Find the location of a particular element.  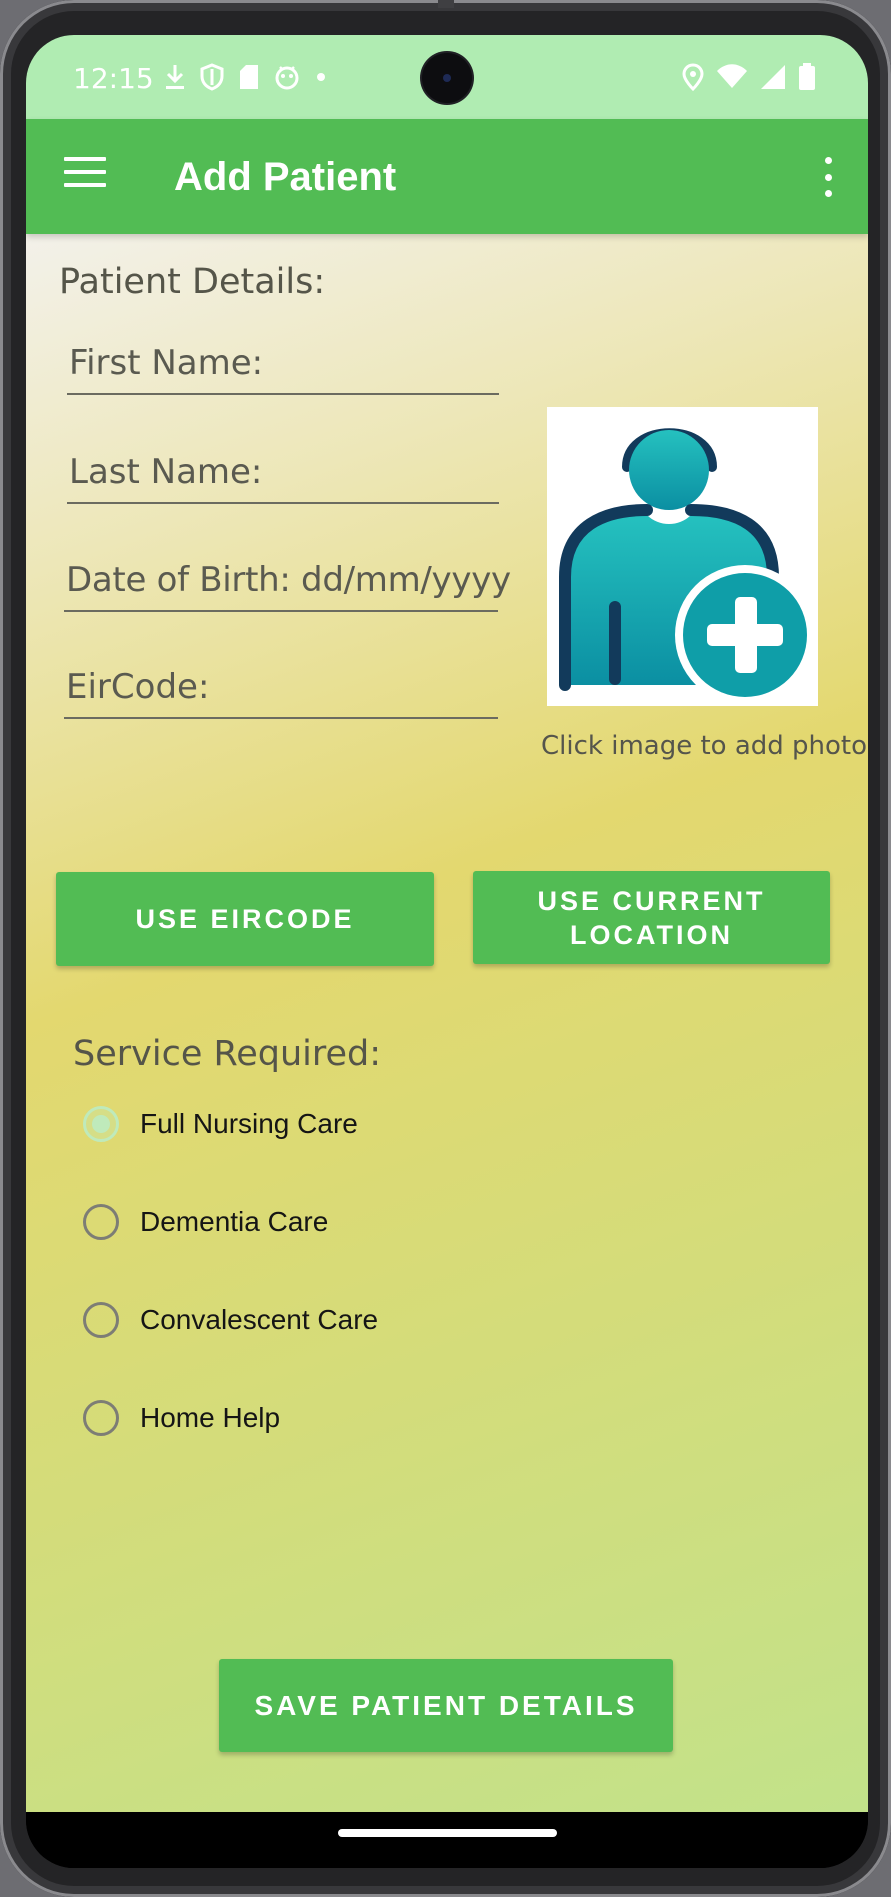

front-camera is located at coordinates (447, 78).